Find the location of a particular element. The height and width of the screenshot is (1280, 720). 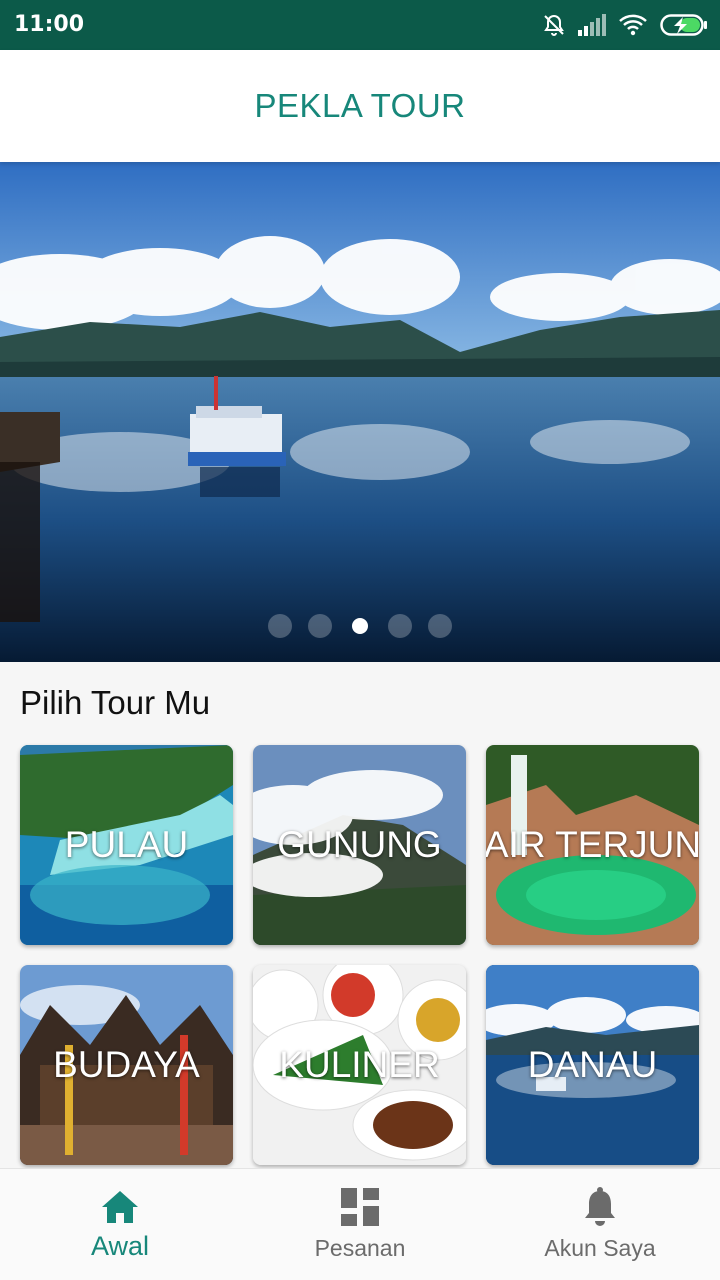

category-card-pulau: PULAU is located at coordinates (126, 845).